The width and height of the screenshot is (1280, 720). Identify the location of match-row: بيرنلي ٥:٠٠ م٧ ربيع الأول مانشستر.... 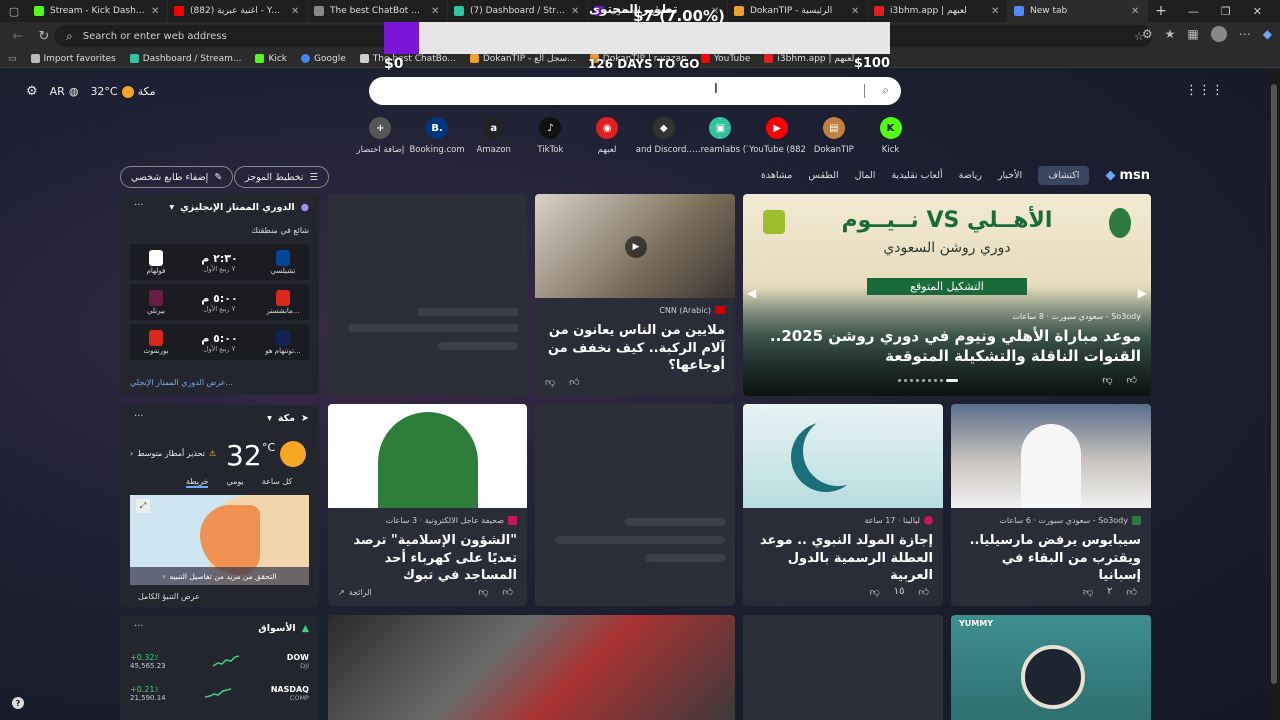
(219, 302).